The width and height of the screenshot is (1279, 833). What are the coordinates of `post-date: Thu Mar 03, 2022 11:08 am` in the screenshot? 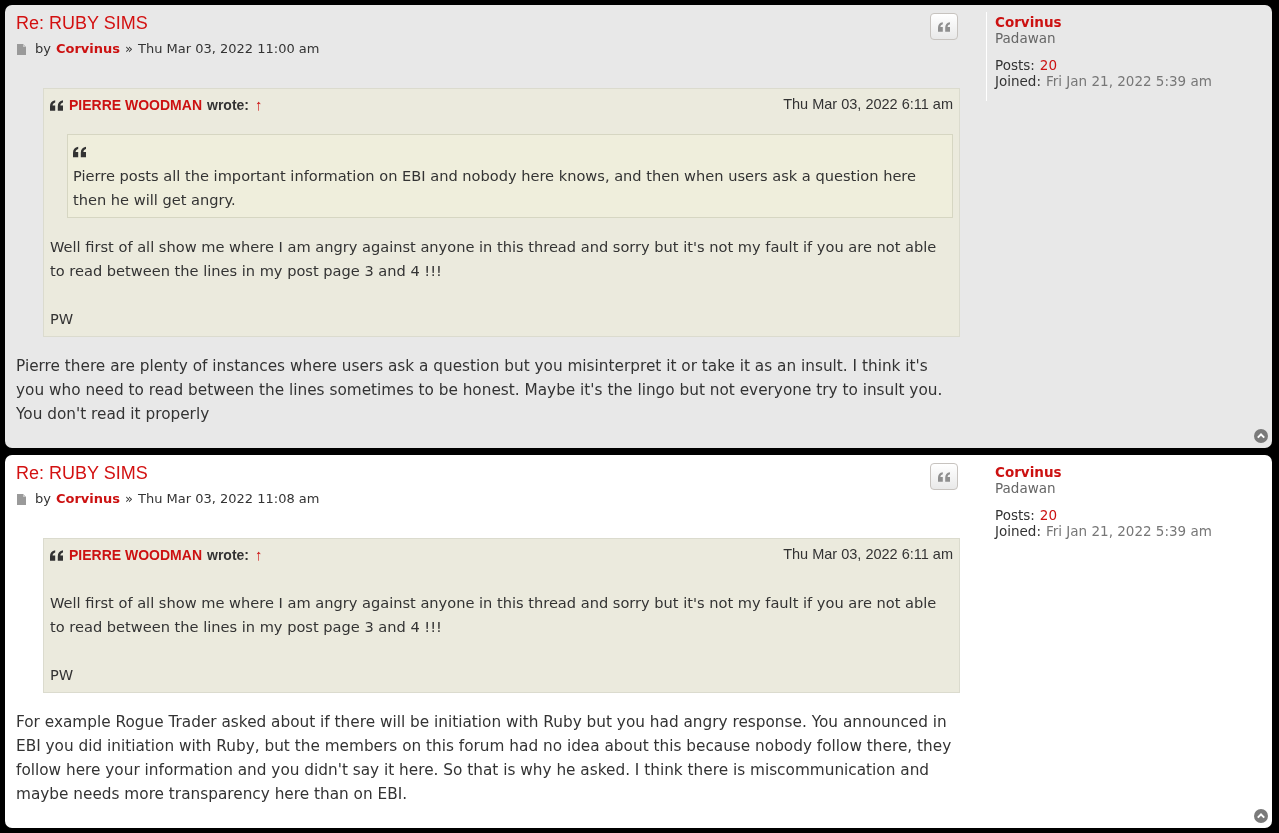 It's located at (229, 499).